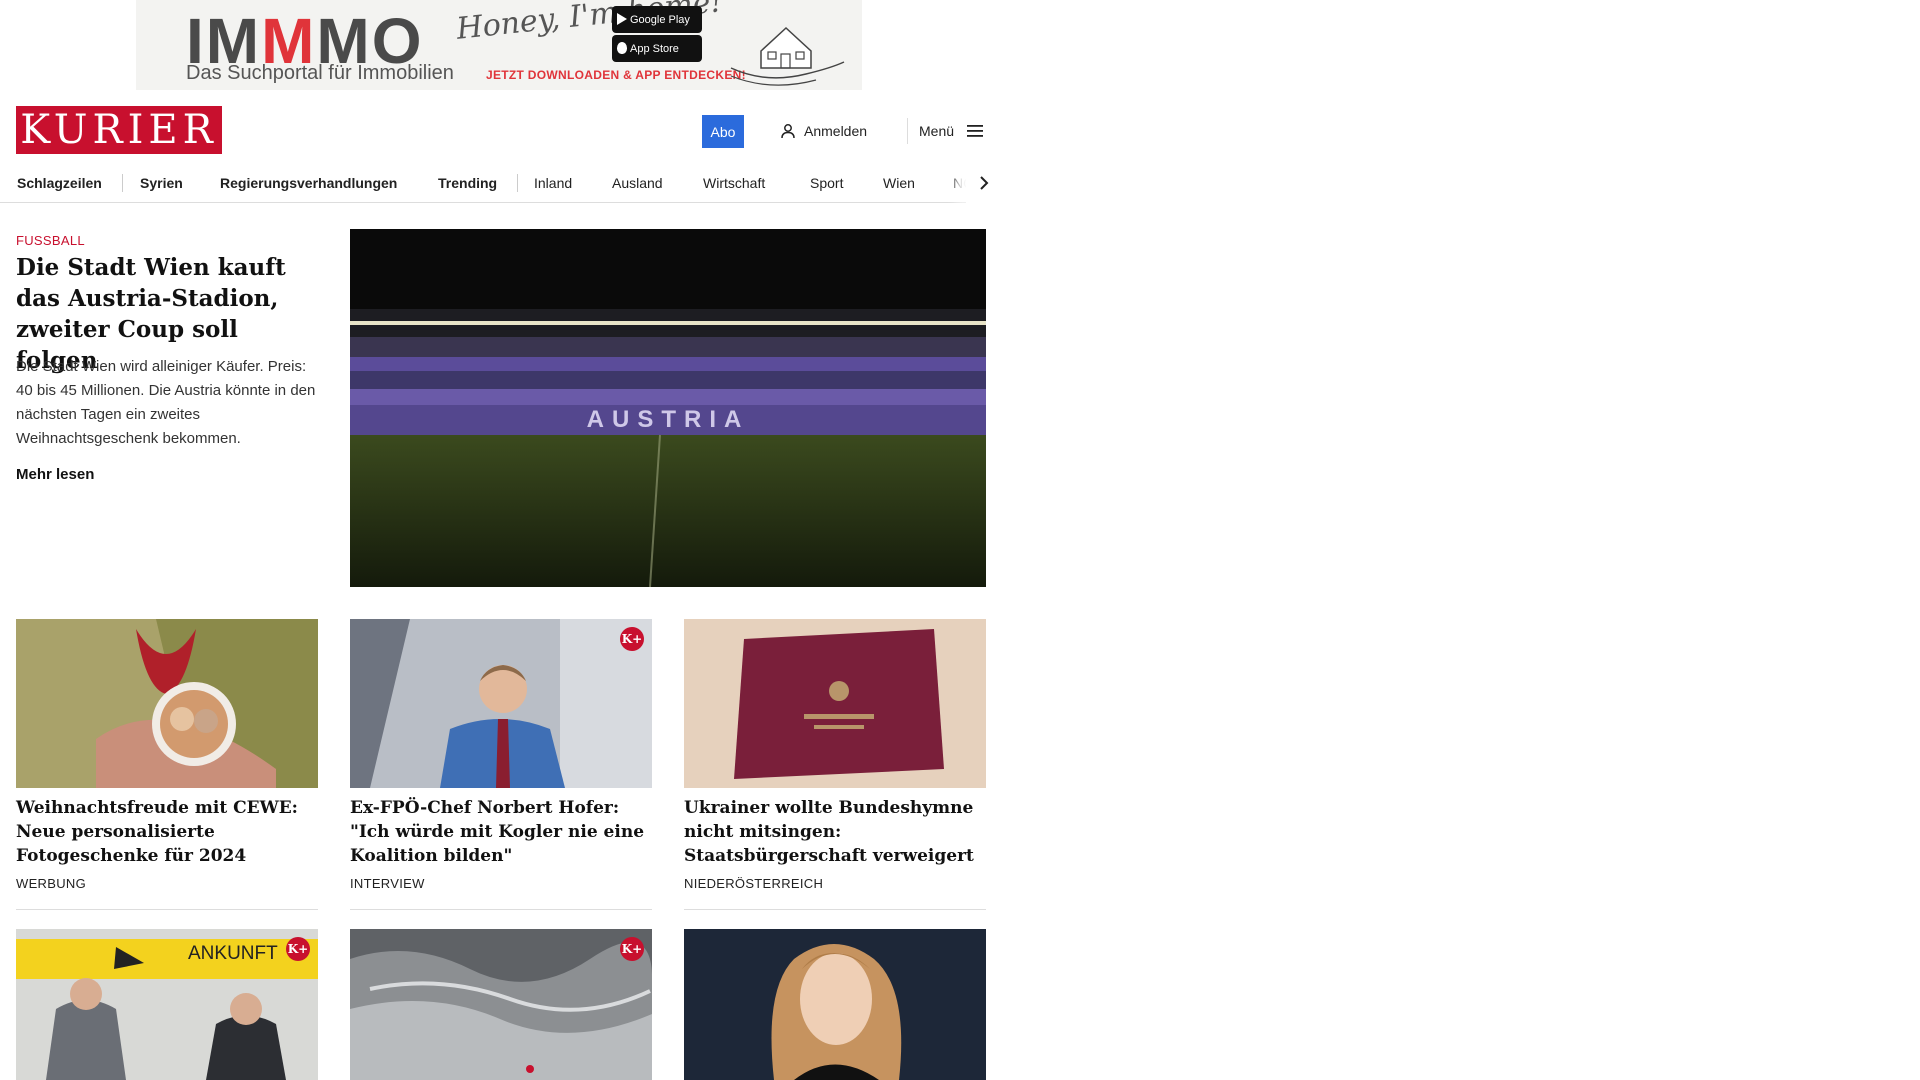  I want to click on portrait-illustration, so click(501, 703).